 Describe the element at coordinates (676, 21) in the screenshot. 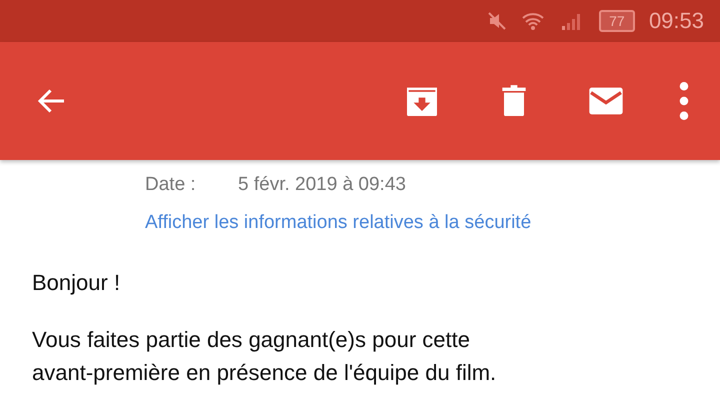

I see `clock-text: 09:53` at that location.